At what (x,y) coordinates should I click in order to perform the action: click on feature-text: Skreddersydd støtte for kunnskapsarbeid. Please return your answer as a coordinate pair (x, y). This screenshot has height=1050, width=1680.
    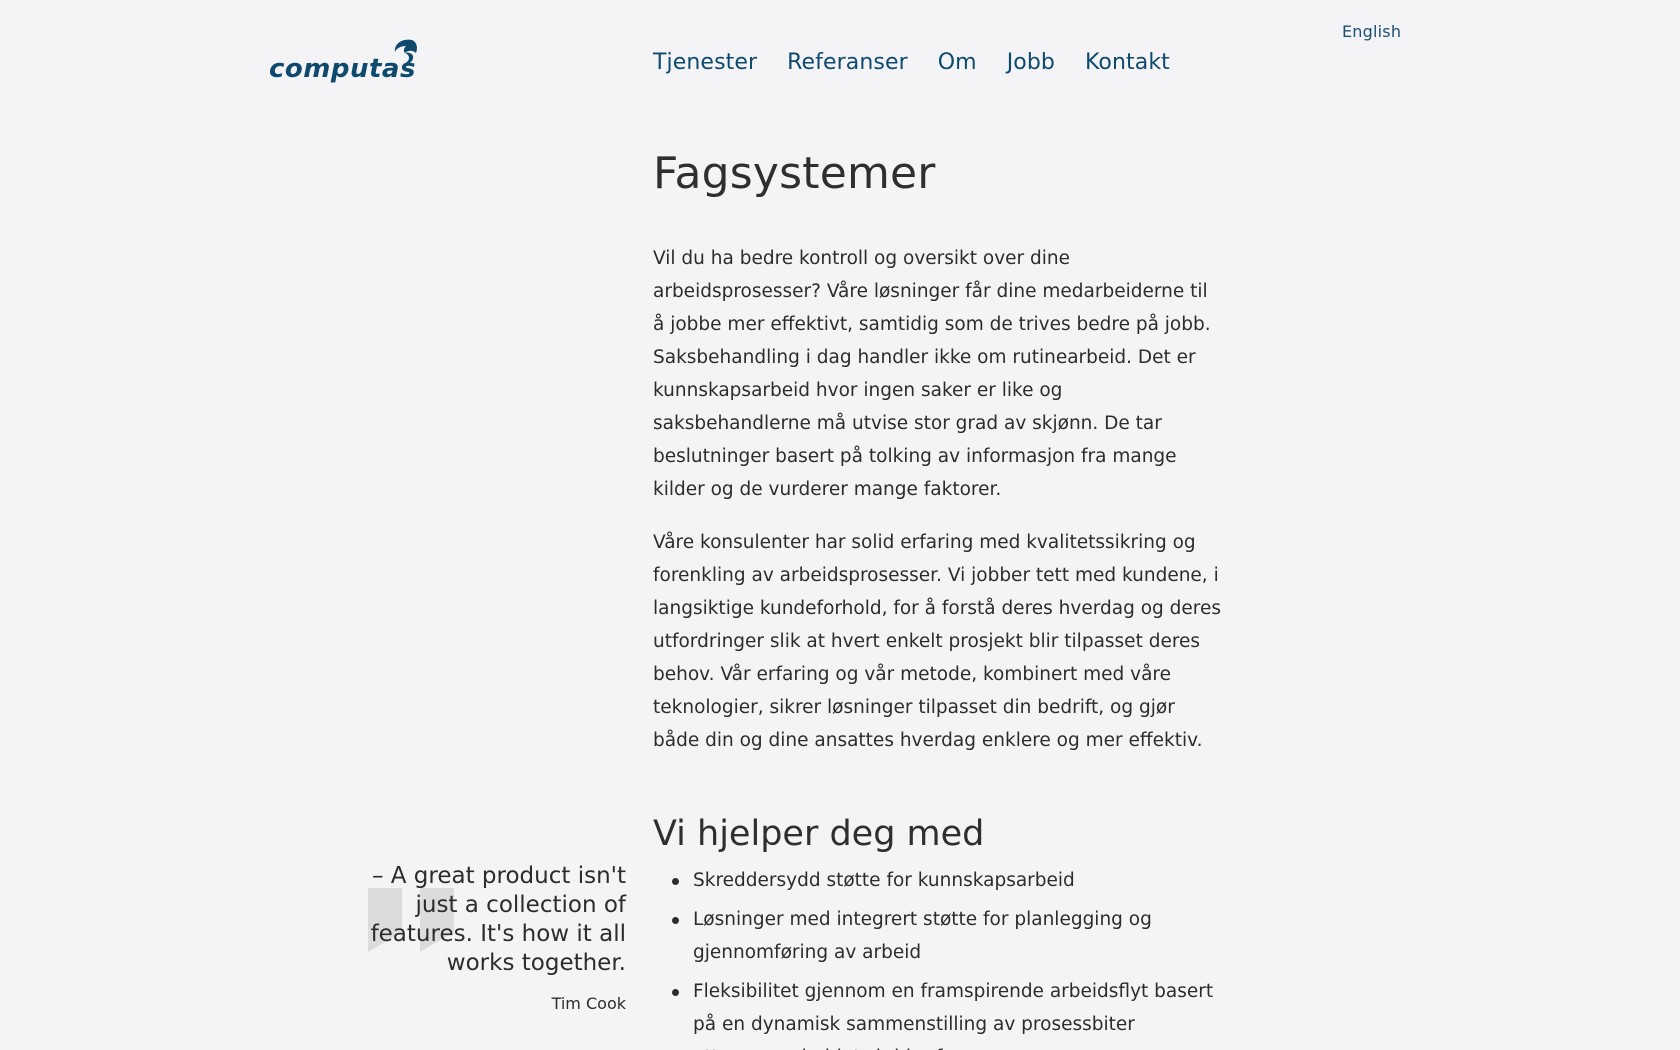
    Looking at the image, I should click on (884, 880).